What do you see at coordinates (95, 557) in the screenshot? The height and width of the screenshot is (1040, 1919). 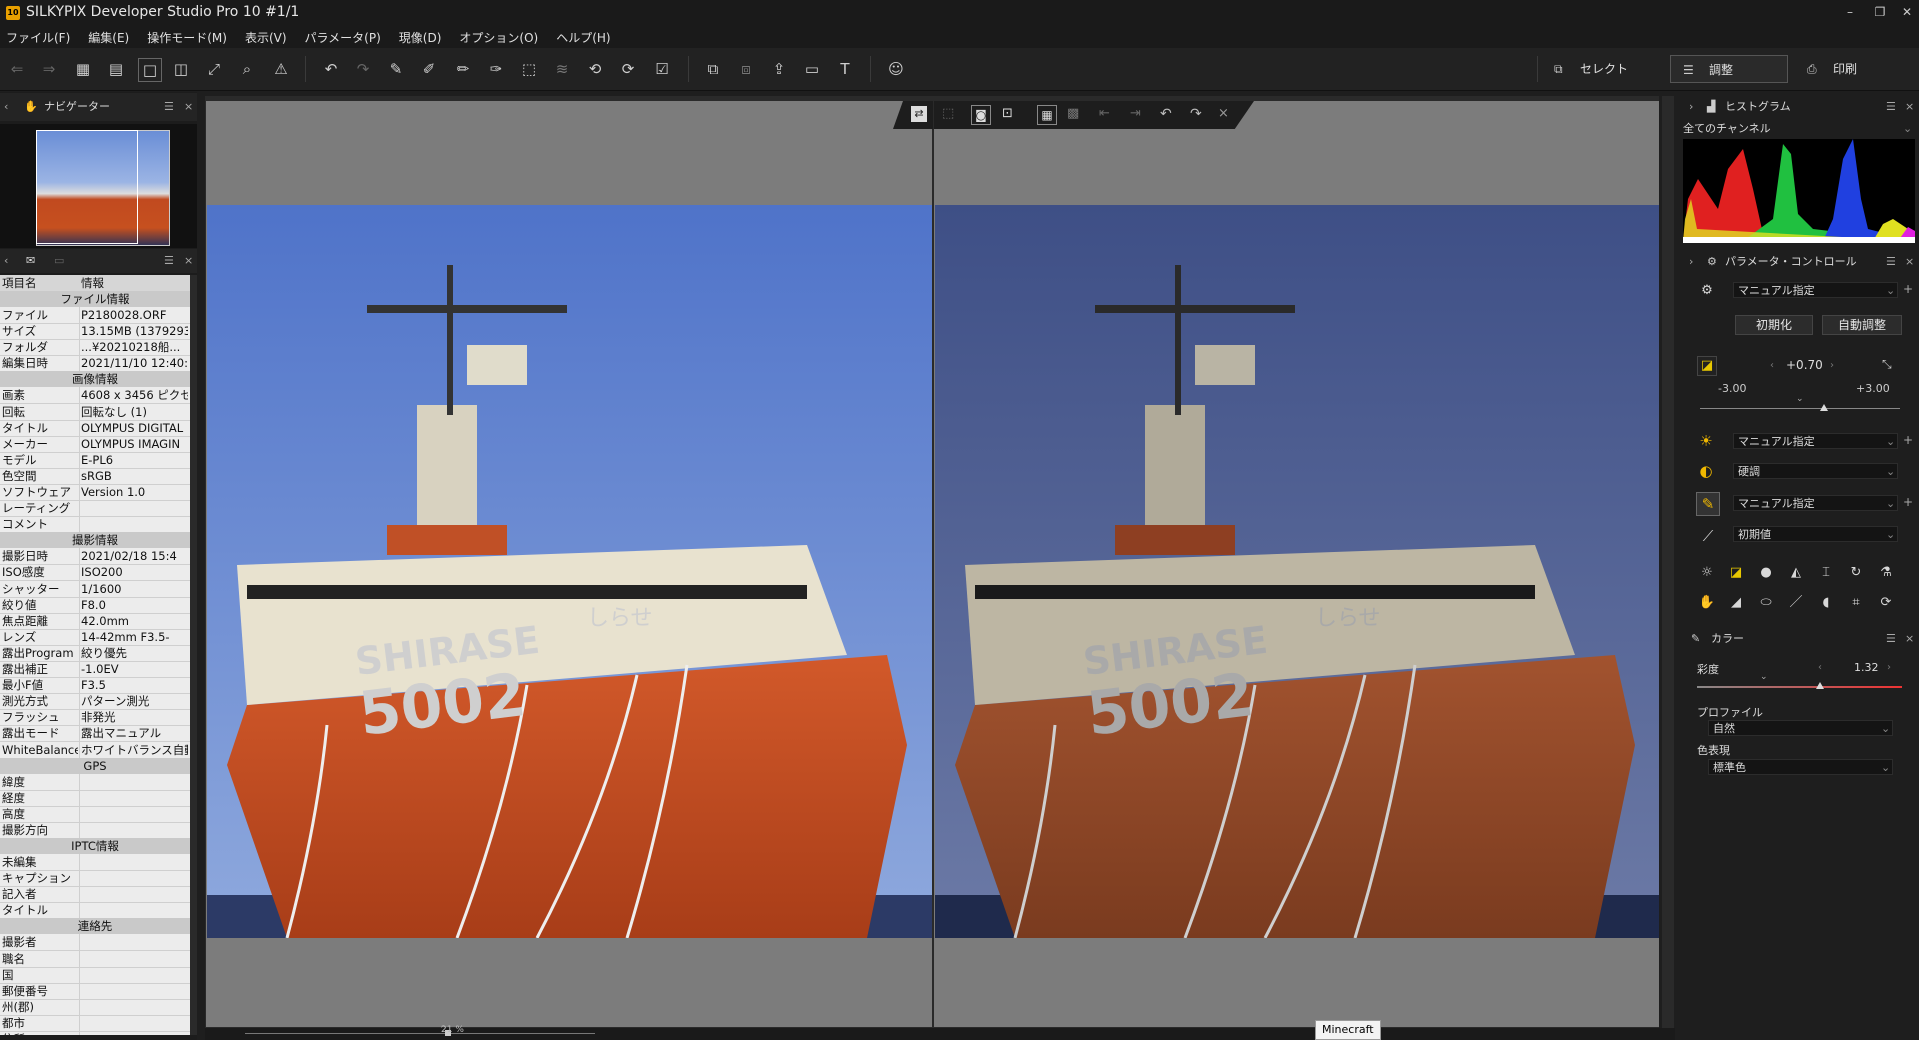 I see `info-row: 撮影日時 2021/02/18 15:4` at bounding box center [95, 557].